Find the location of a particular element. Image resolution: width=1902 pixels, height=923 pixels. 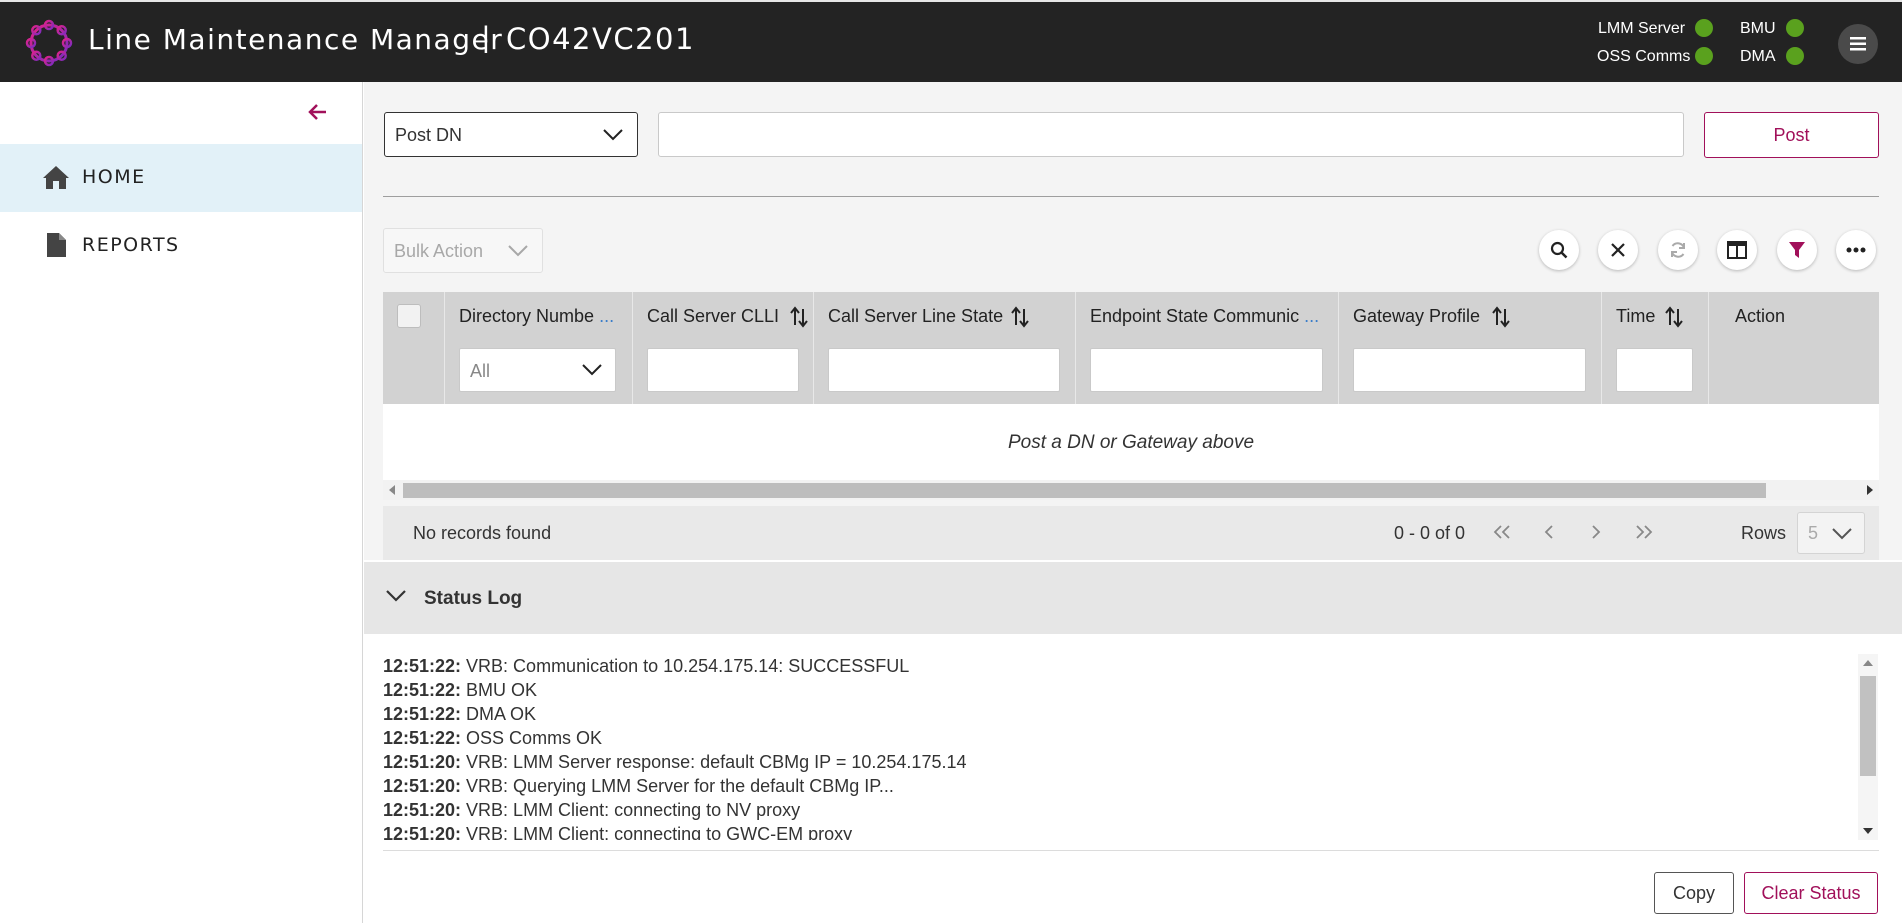

chevron-left-icon is located at coordinates (1548, 532).